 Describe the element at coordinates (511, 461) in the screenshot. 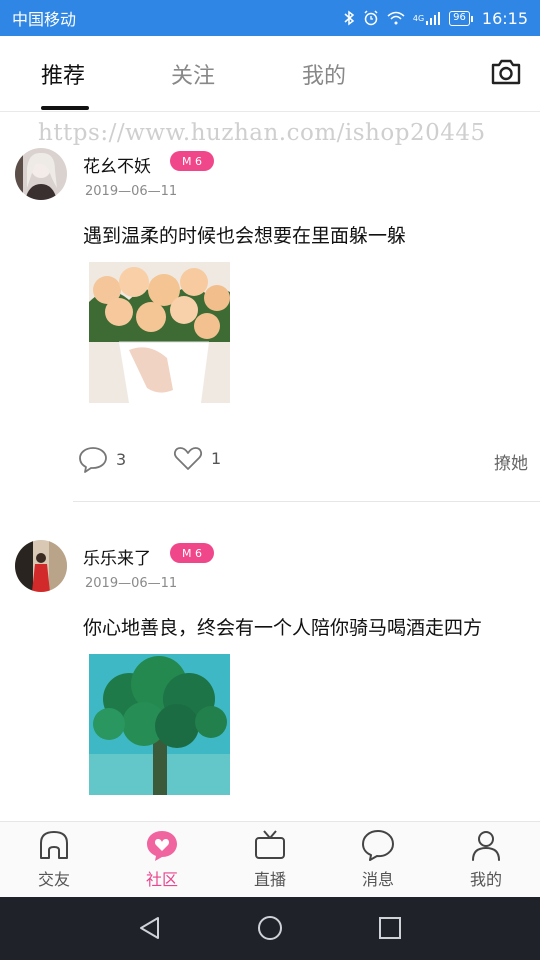

I see `tease-button: 撩她` at that location.